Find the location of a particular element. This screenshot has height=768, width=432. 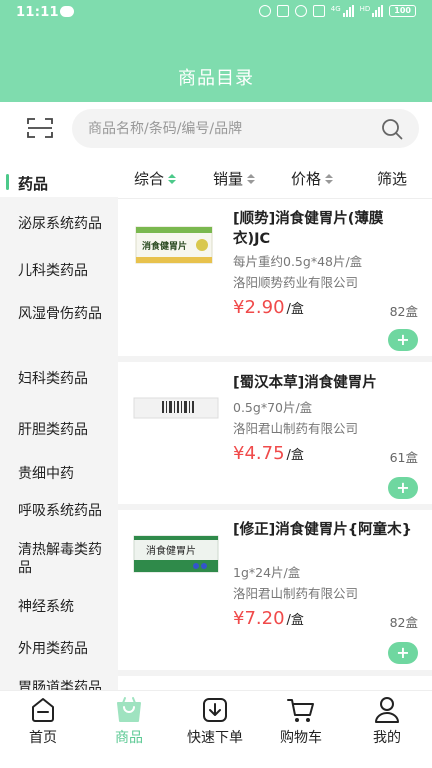

search-row is located at coordinates (216, 128).